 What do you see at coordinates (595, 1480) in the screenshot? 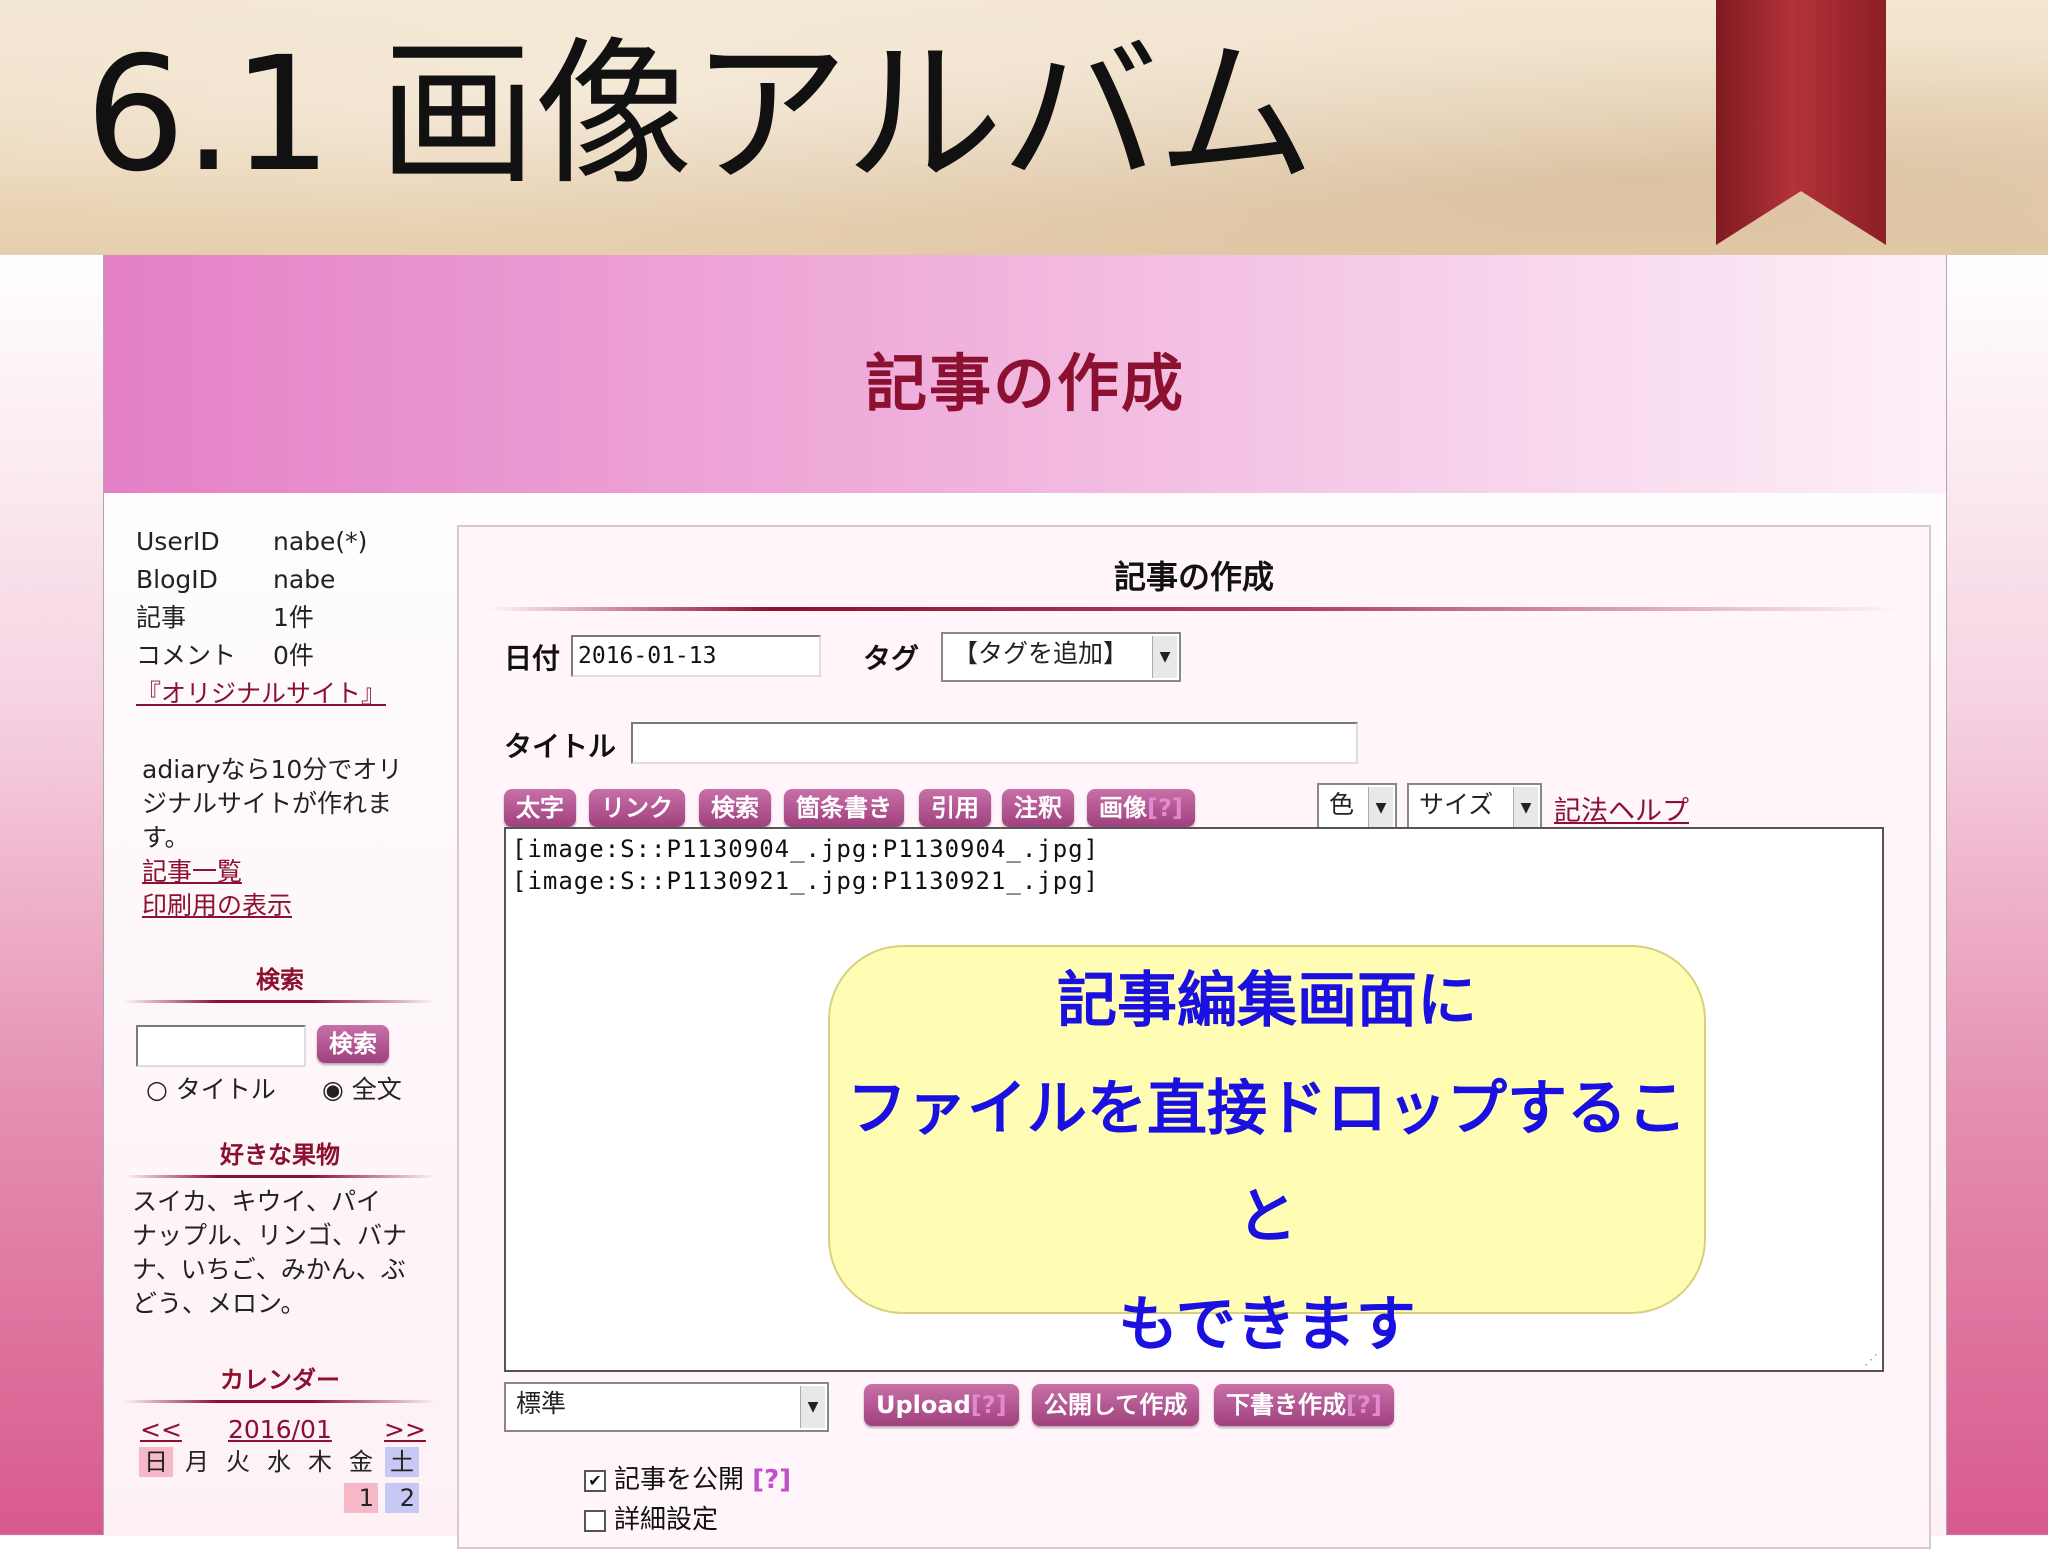
I see `checkbox-checked-icon: ✔` at bounding box center [595, 1480].